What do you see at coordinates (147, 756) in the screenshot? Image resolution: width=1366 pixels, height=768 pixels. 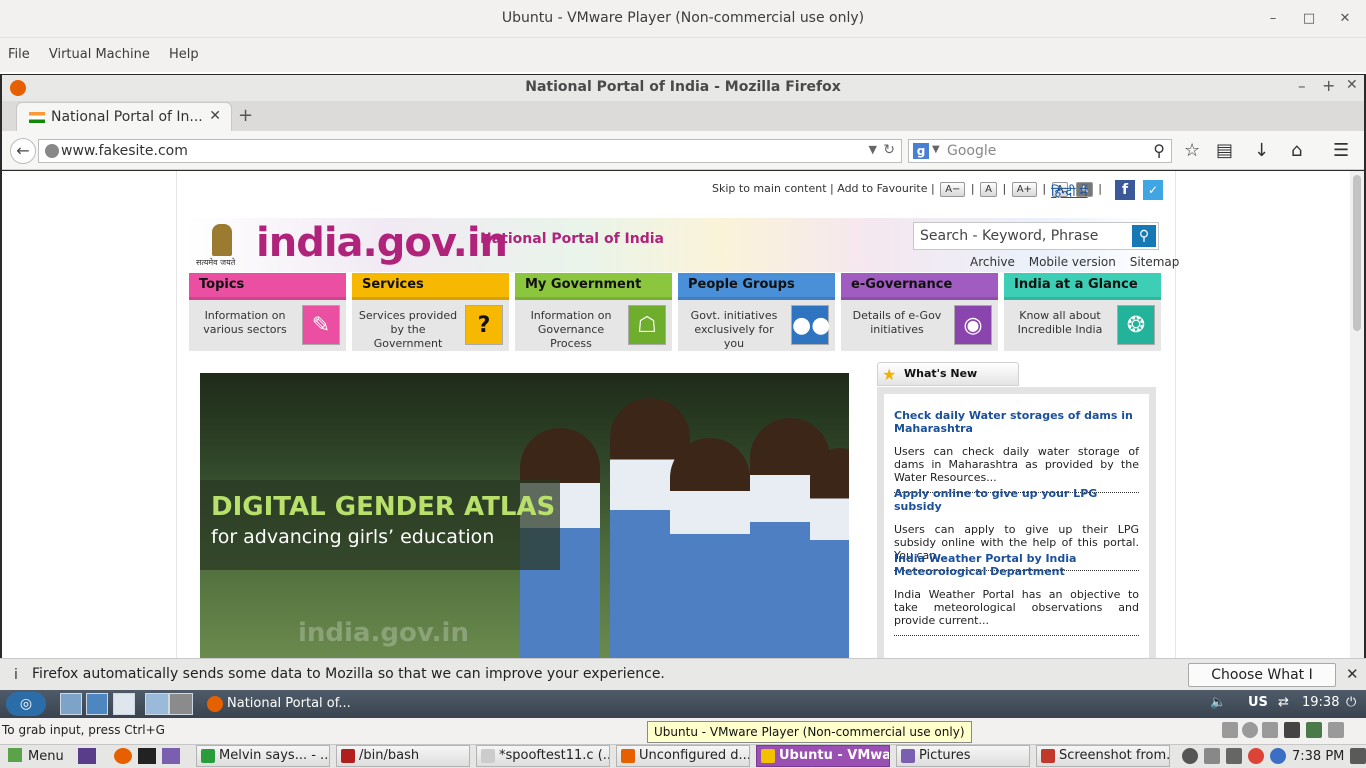 I see `terminal-launcher-icon` at bounding box center [147, 756].